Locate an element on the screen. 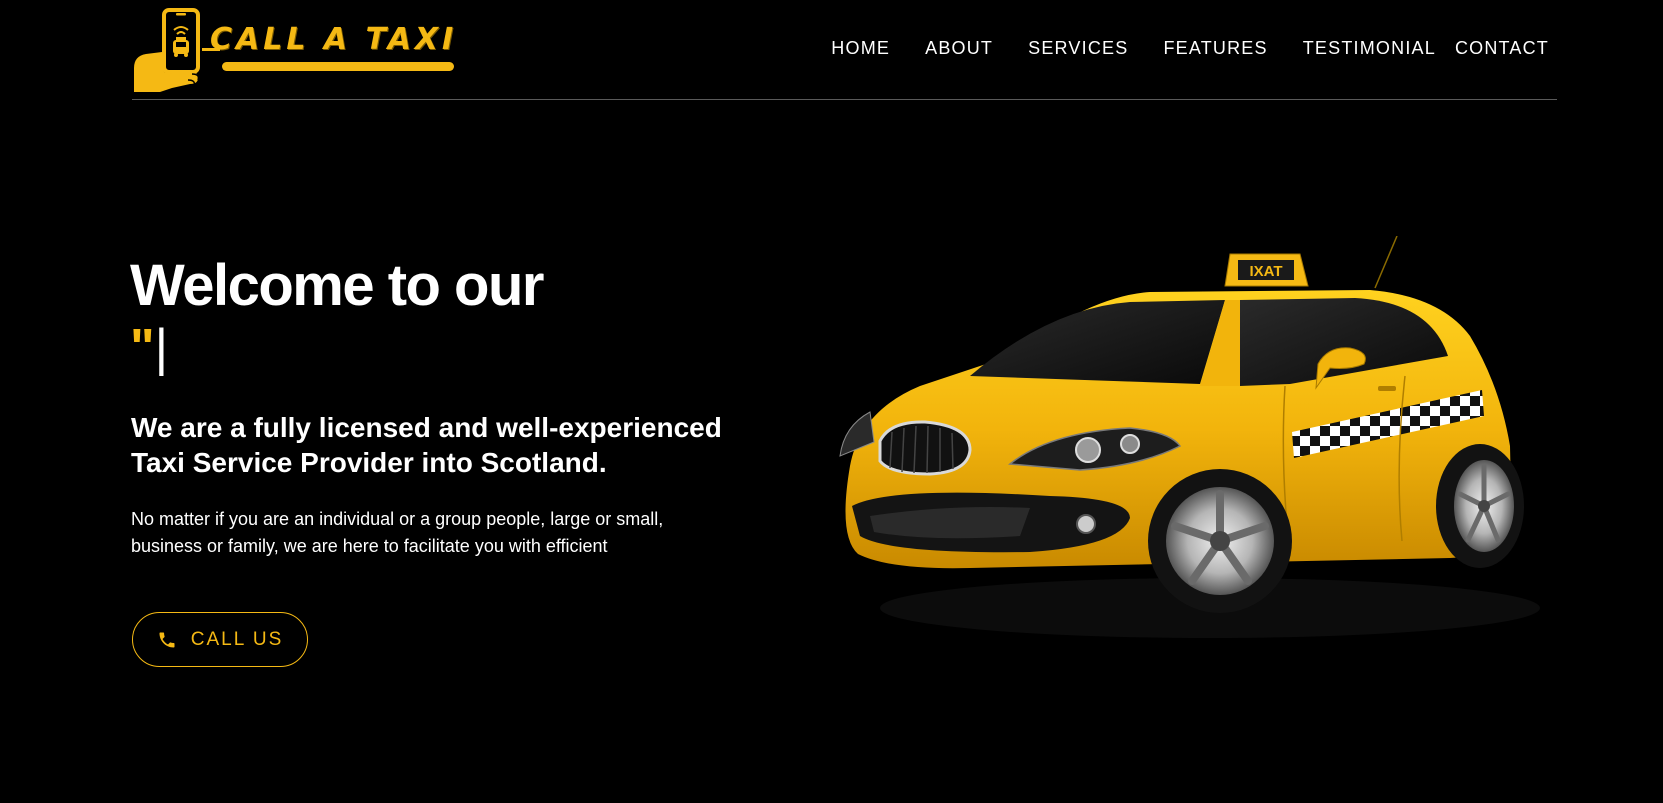  roof-sign-text: IXAT is located at coordinates (1265, 271).